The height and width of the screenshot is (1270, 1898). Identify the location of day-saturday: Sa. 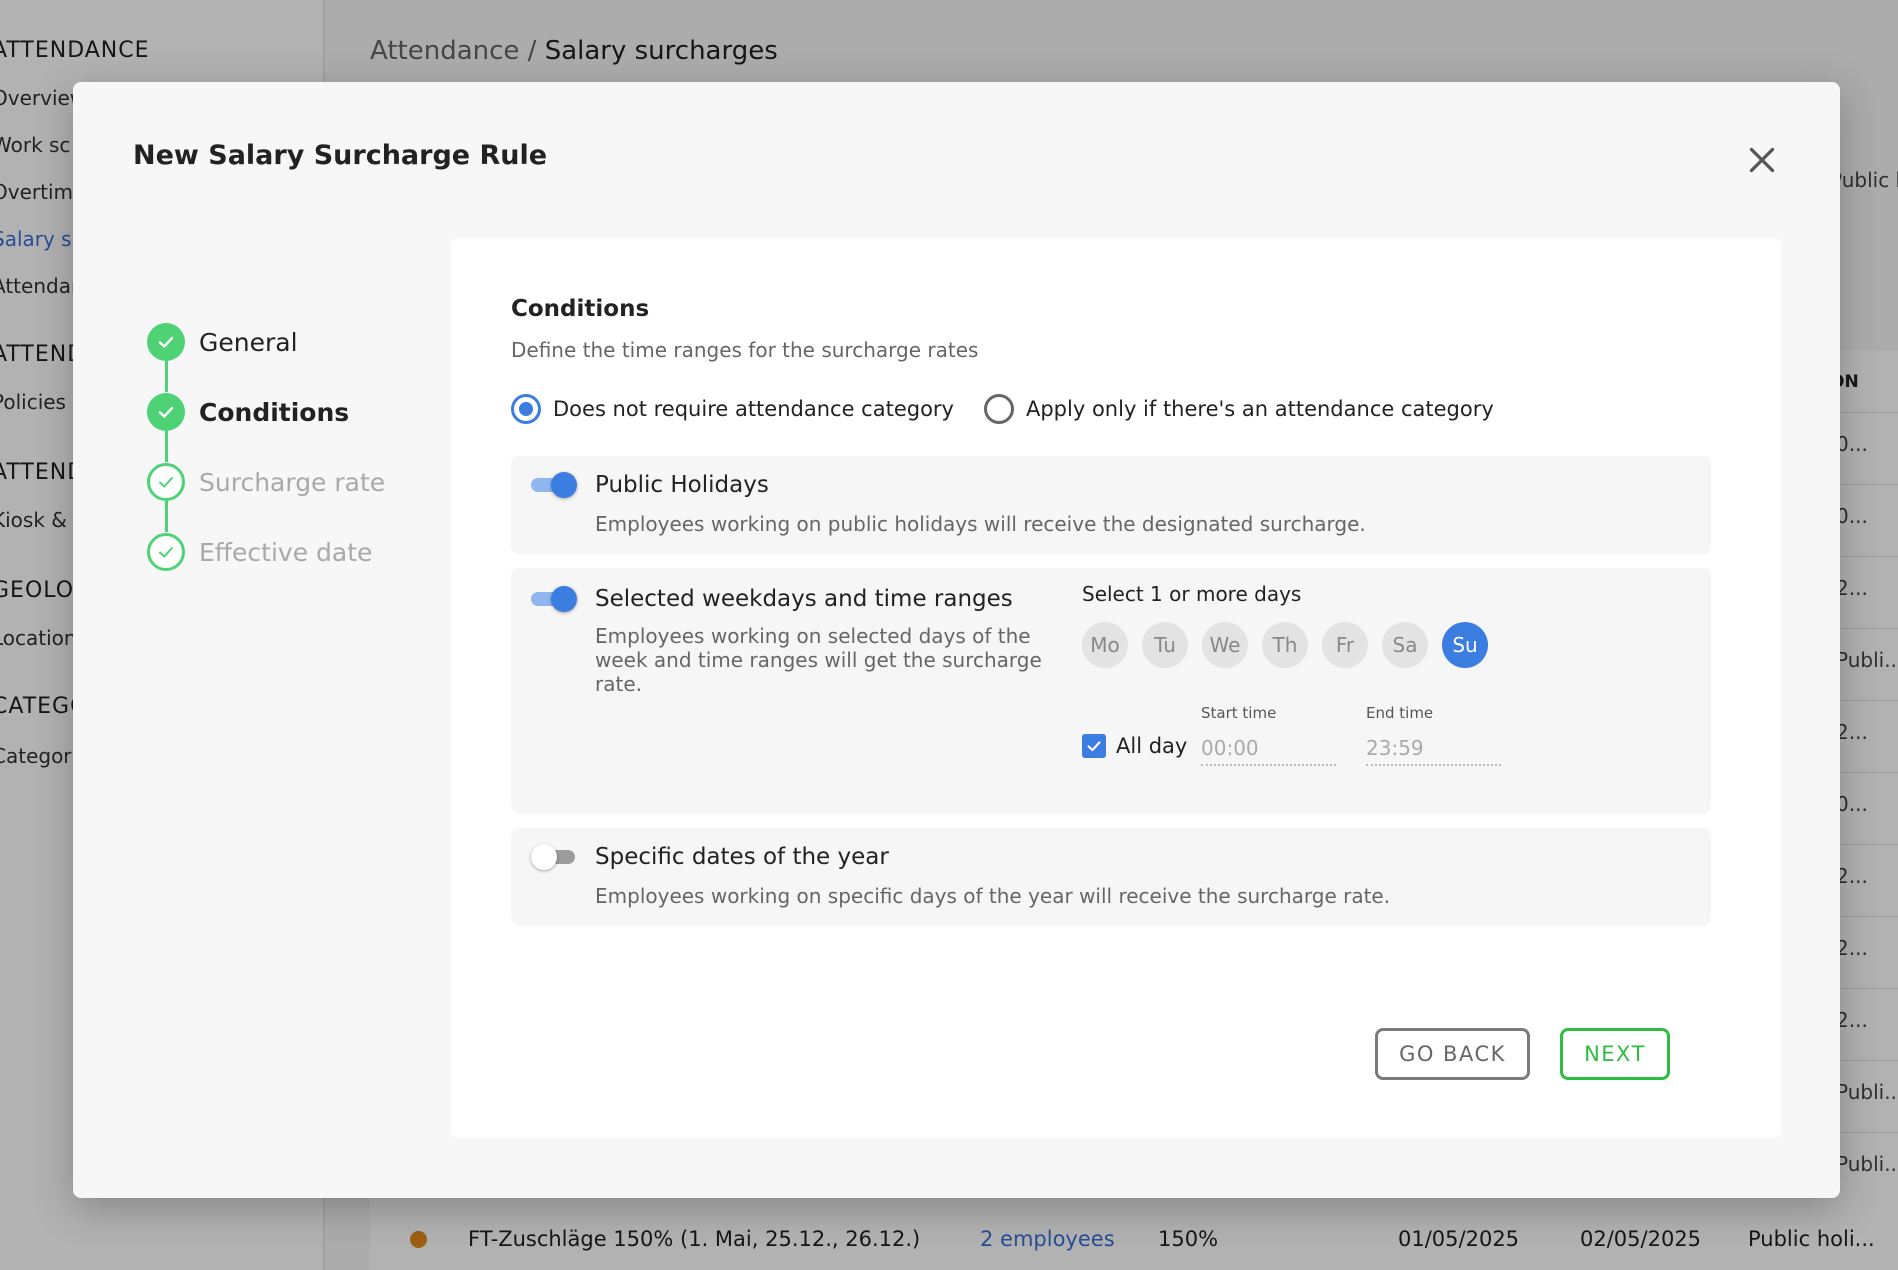
(1405, 645).